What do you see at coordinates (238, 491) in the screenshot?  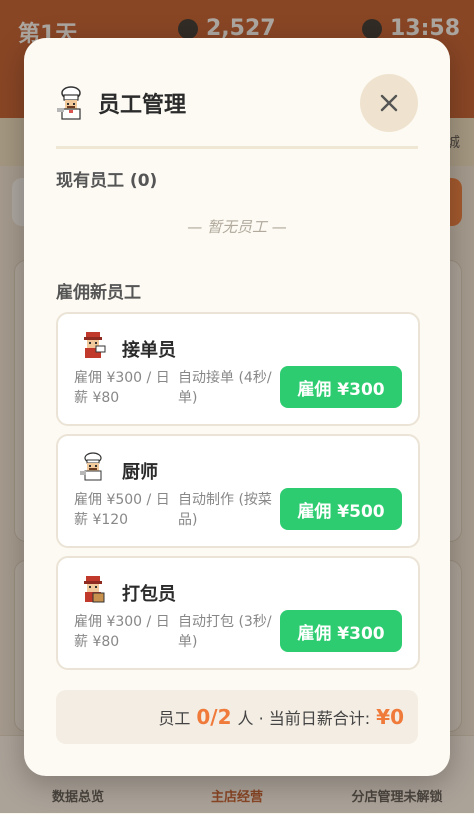 I see `candidate-card-chef: 厨师 雇佣 ¥500 / 日薪 ¥120 自动制作 (按菜品) 雇佣 ¥500` at bounding box center [238, 491].